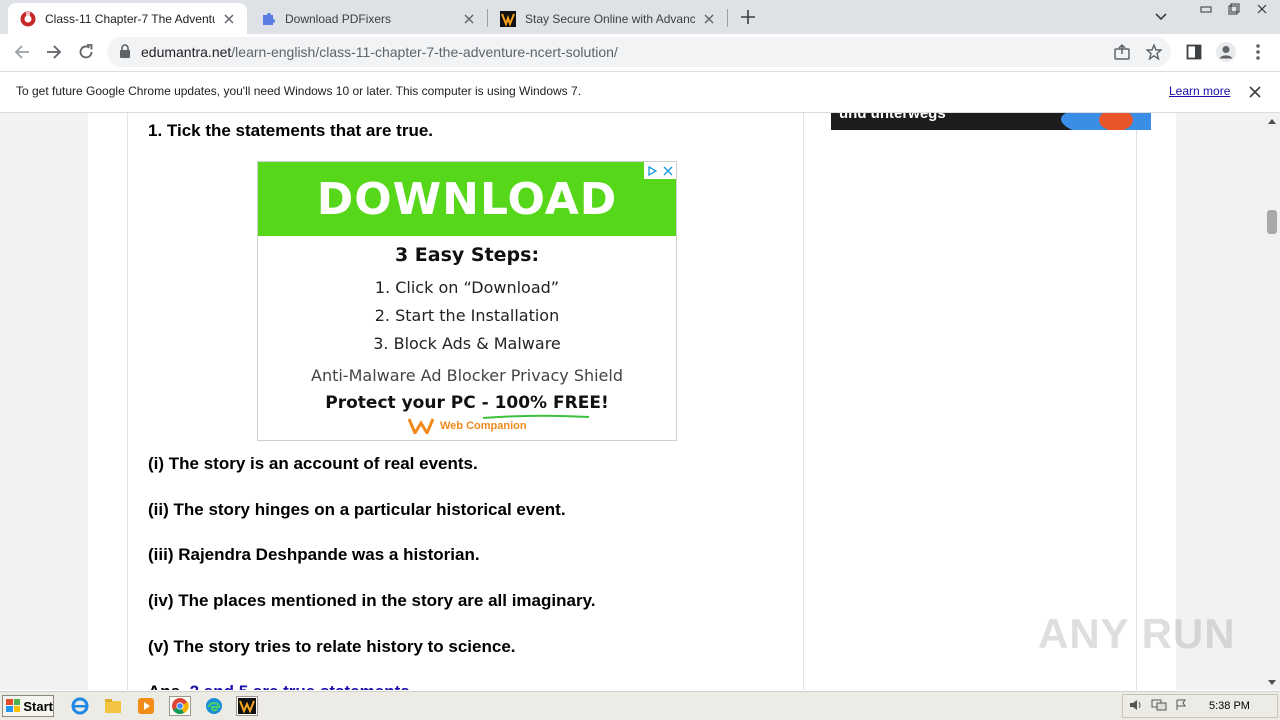 Image resolution: width=1280 pixels, height=720 pixels. I want to click on share-icon, so click(1122, 52).